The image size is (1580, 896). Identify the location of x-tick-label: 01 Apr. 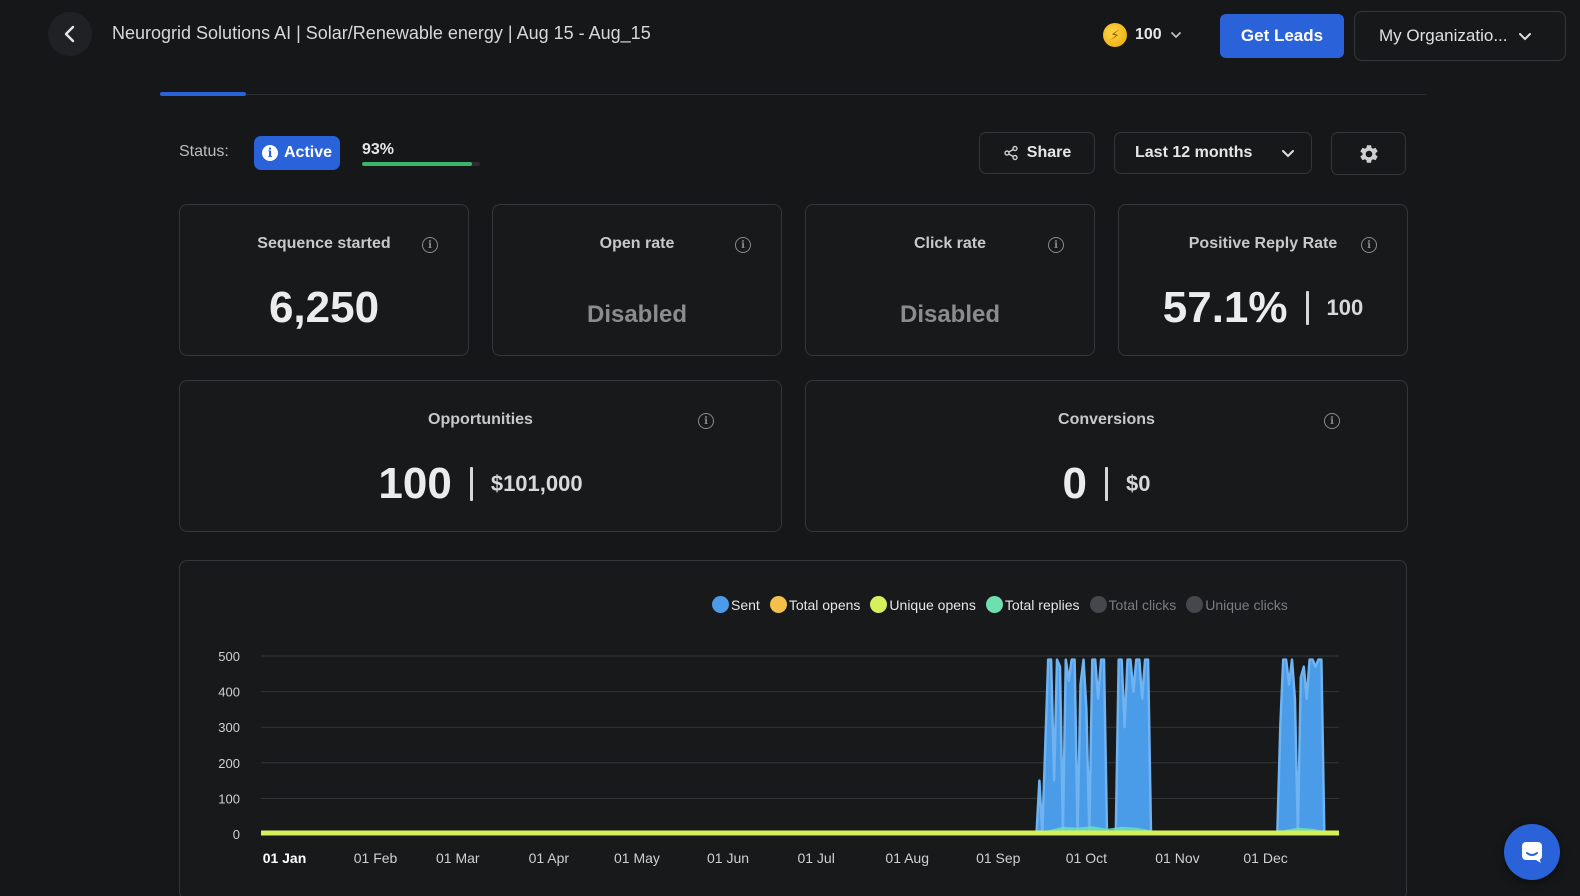
(549, 858).